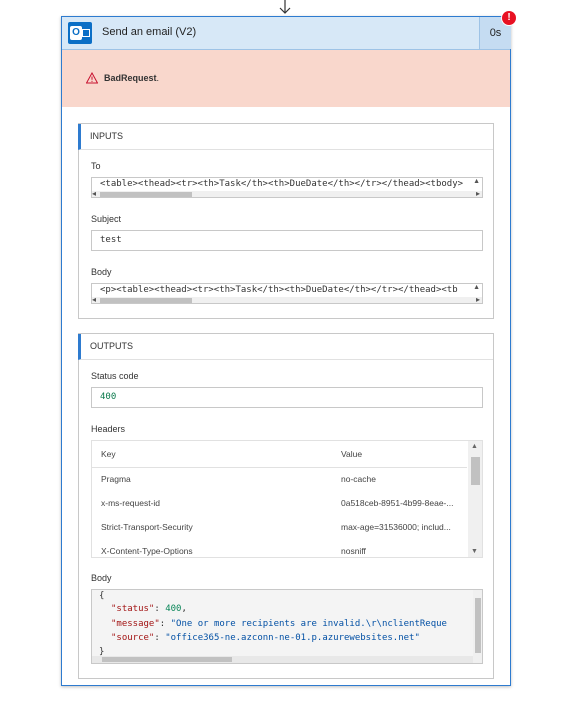  I want to click on error-code: BadRequest, so click(130, 78).